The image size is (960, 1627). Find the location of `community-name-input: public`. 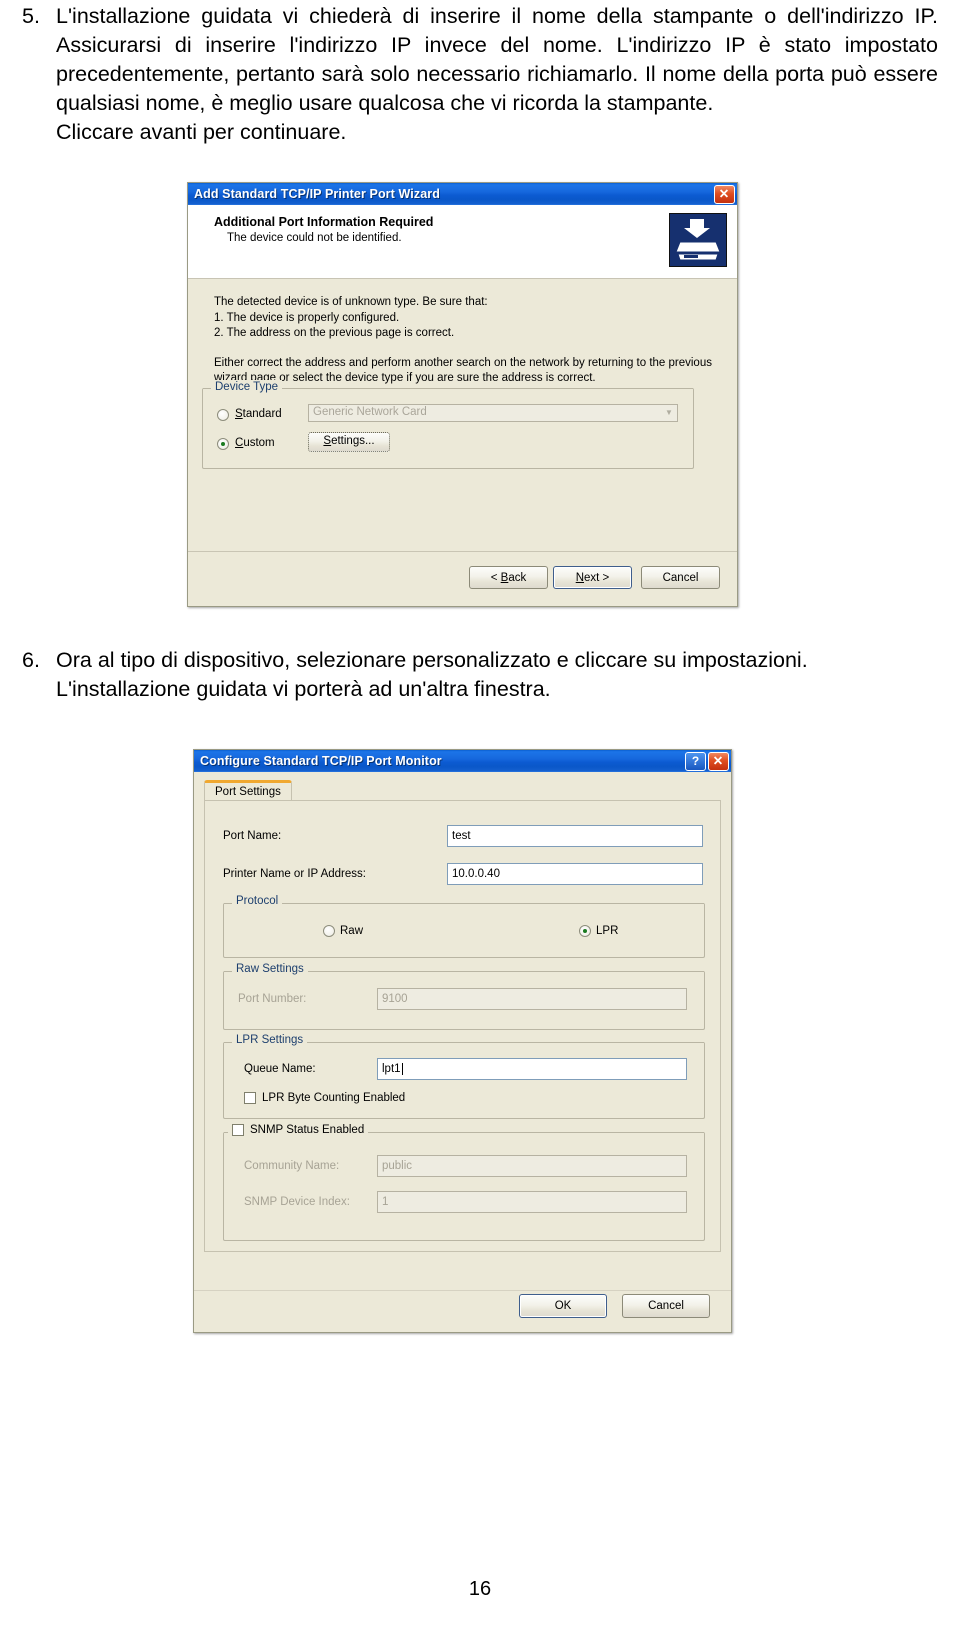

community-name-input: public is located at coordinates (532, 1166).